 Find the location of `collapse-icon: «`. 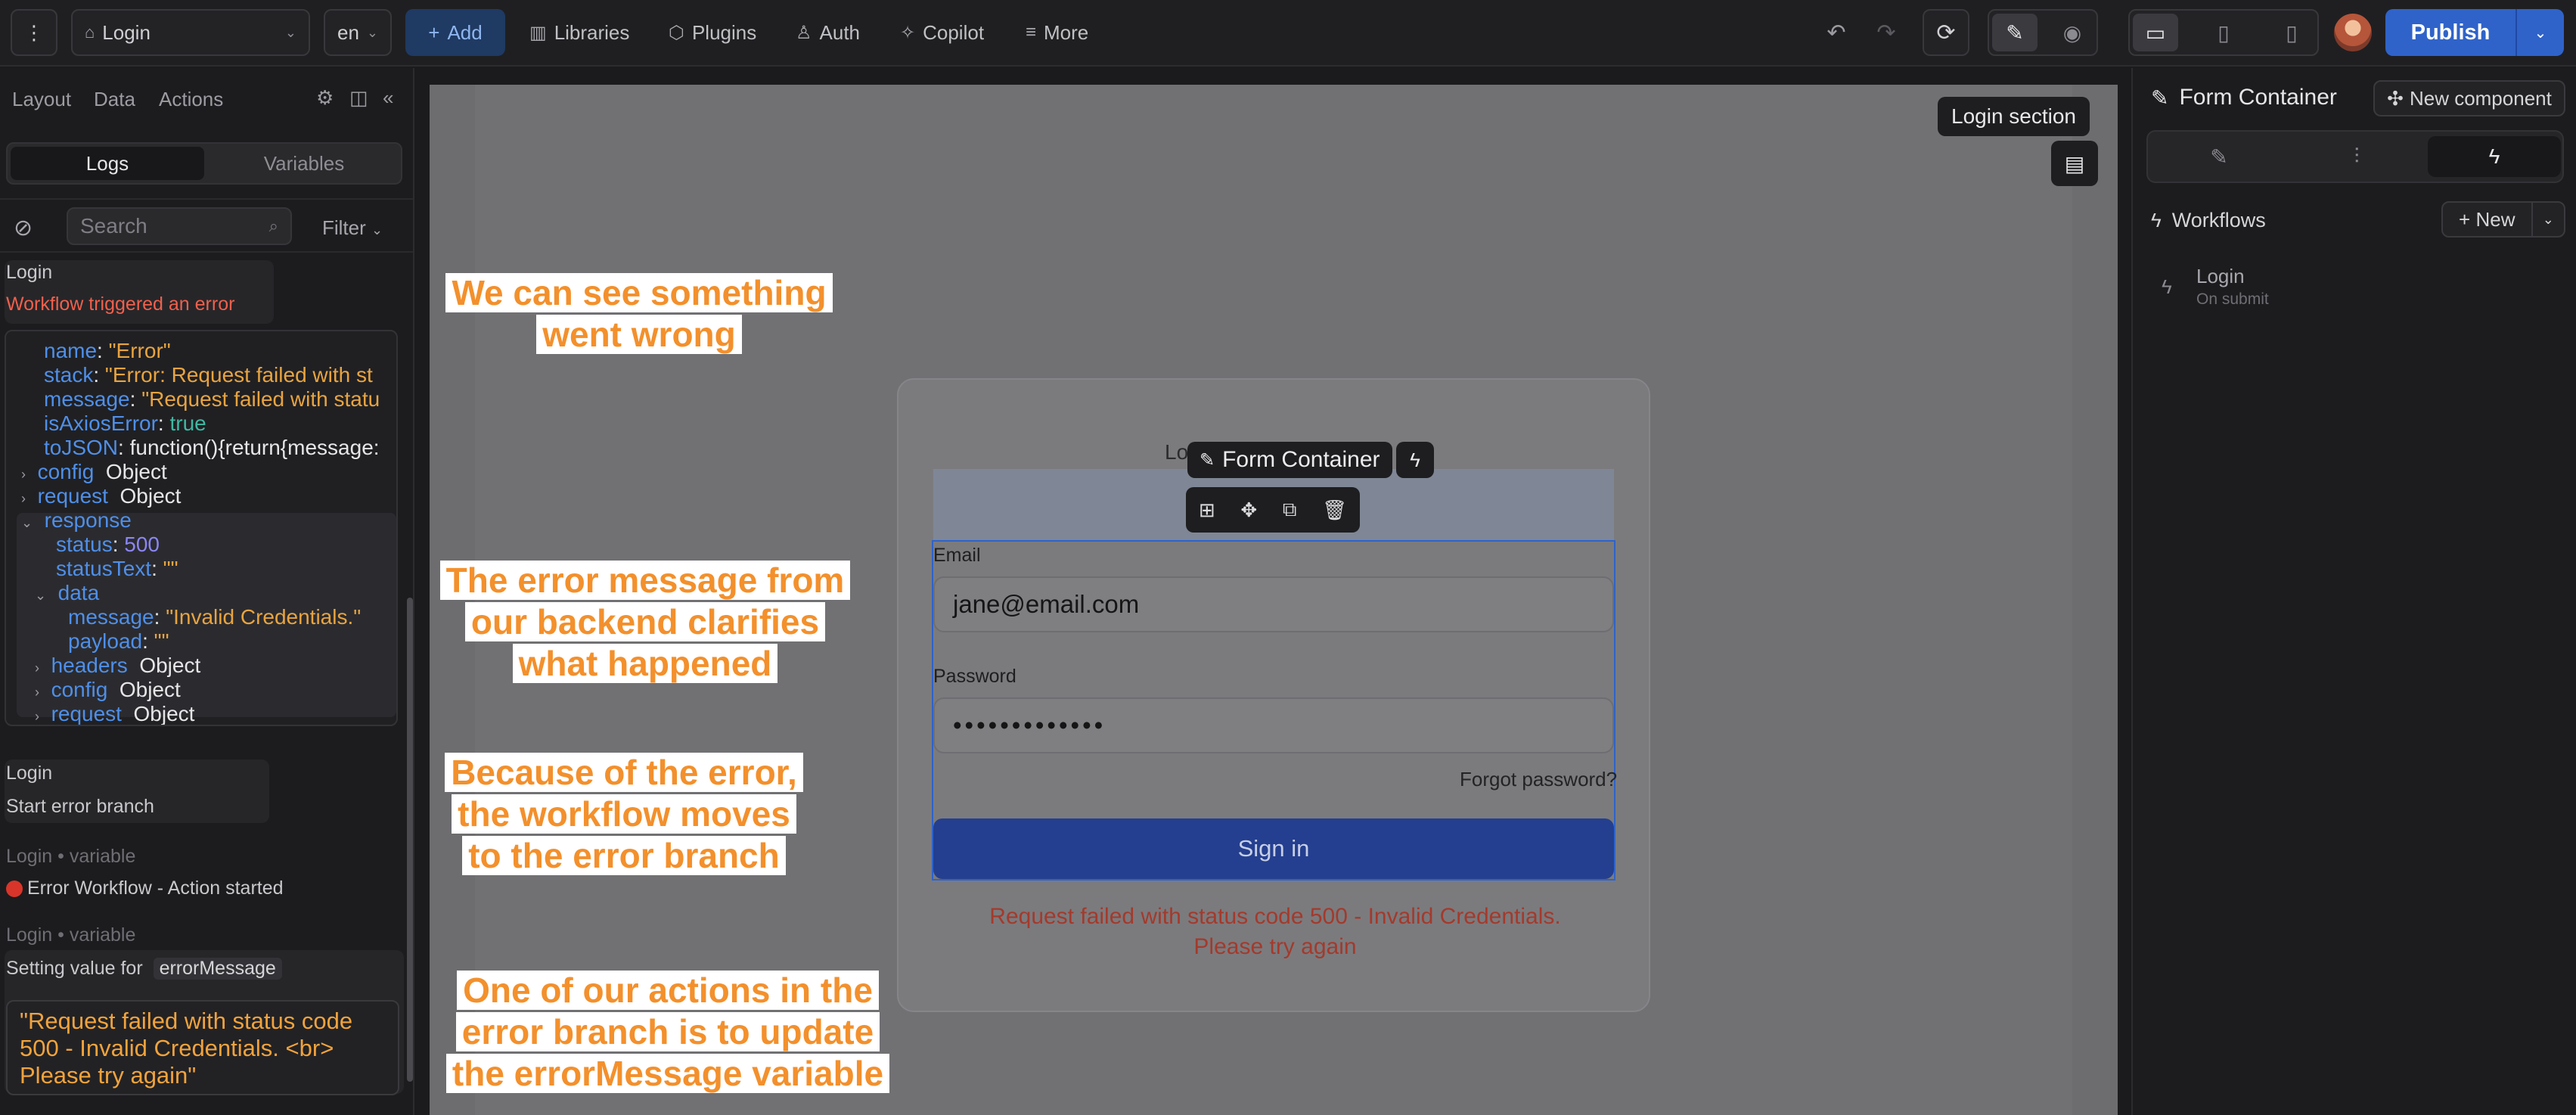

collapse-icon: « is located at coordinates (388, 98).